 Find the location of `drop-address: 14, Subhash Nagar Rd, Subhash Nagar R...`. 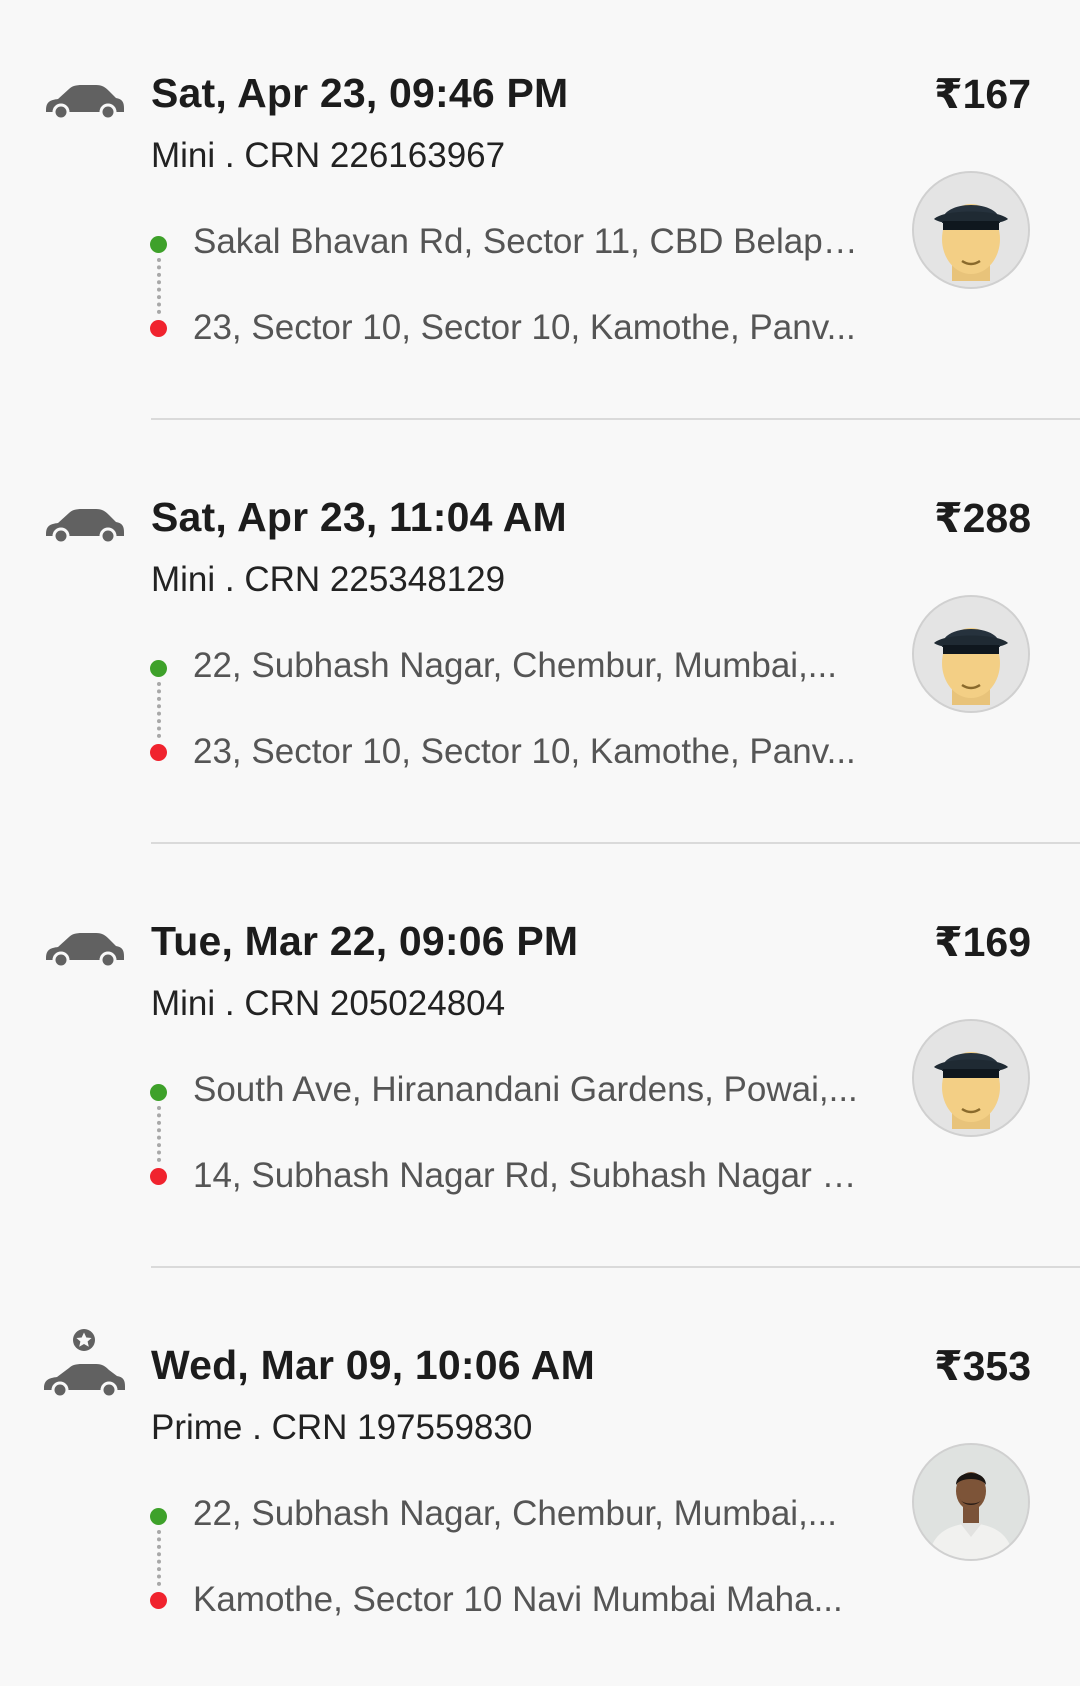

drop-address: 14, Subhash Nagar Rd, Subhash Nagar R... is located at coordinates (528, 1175).